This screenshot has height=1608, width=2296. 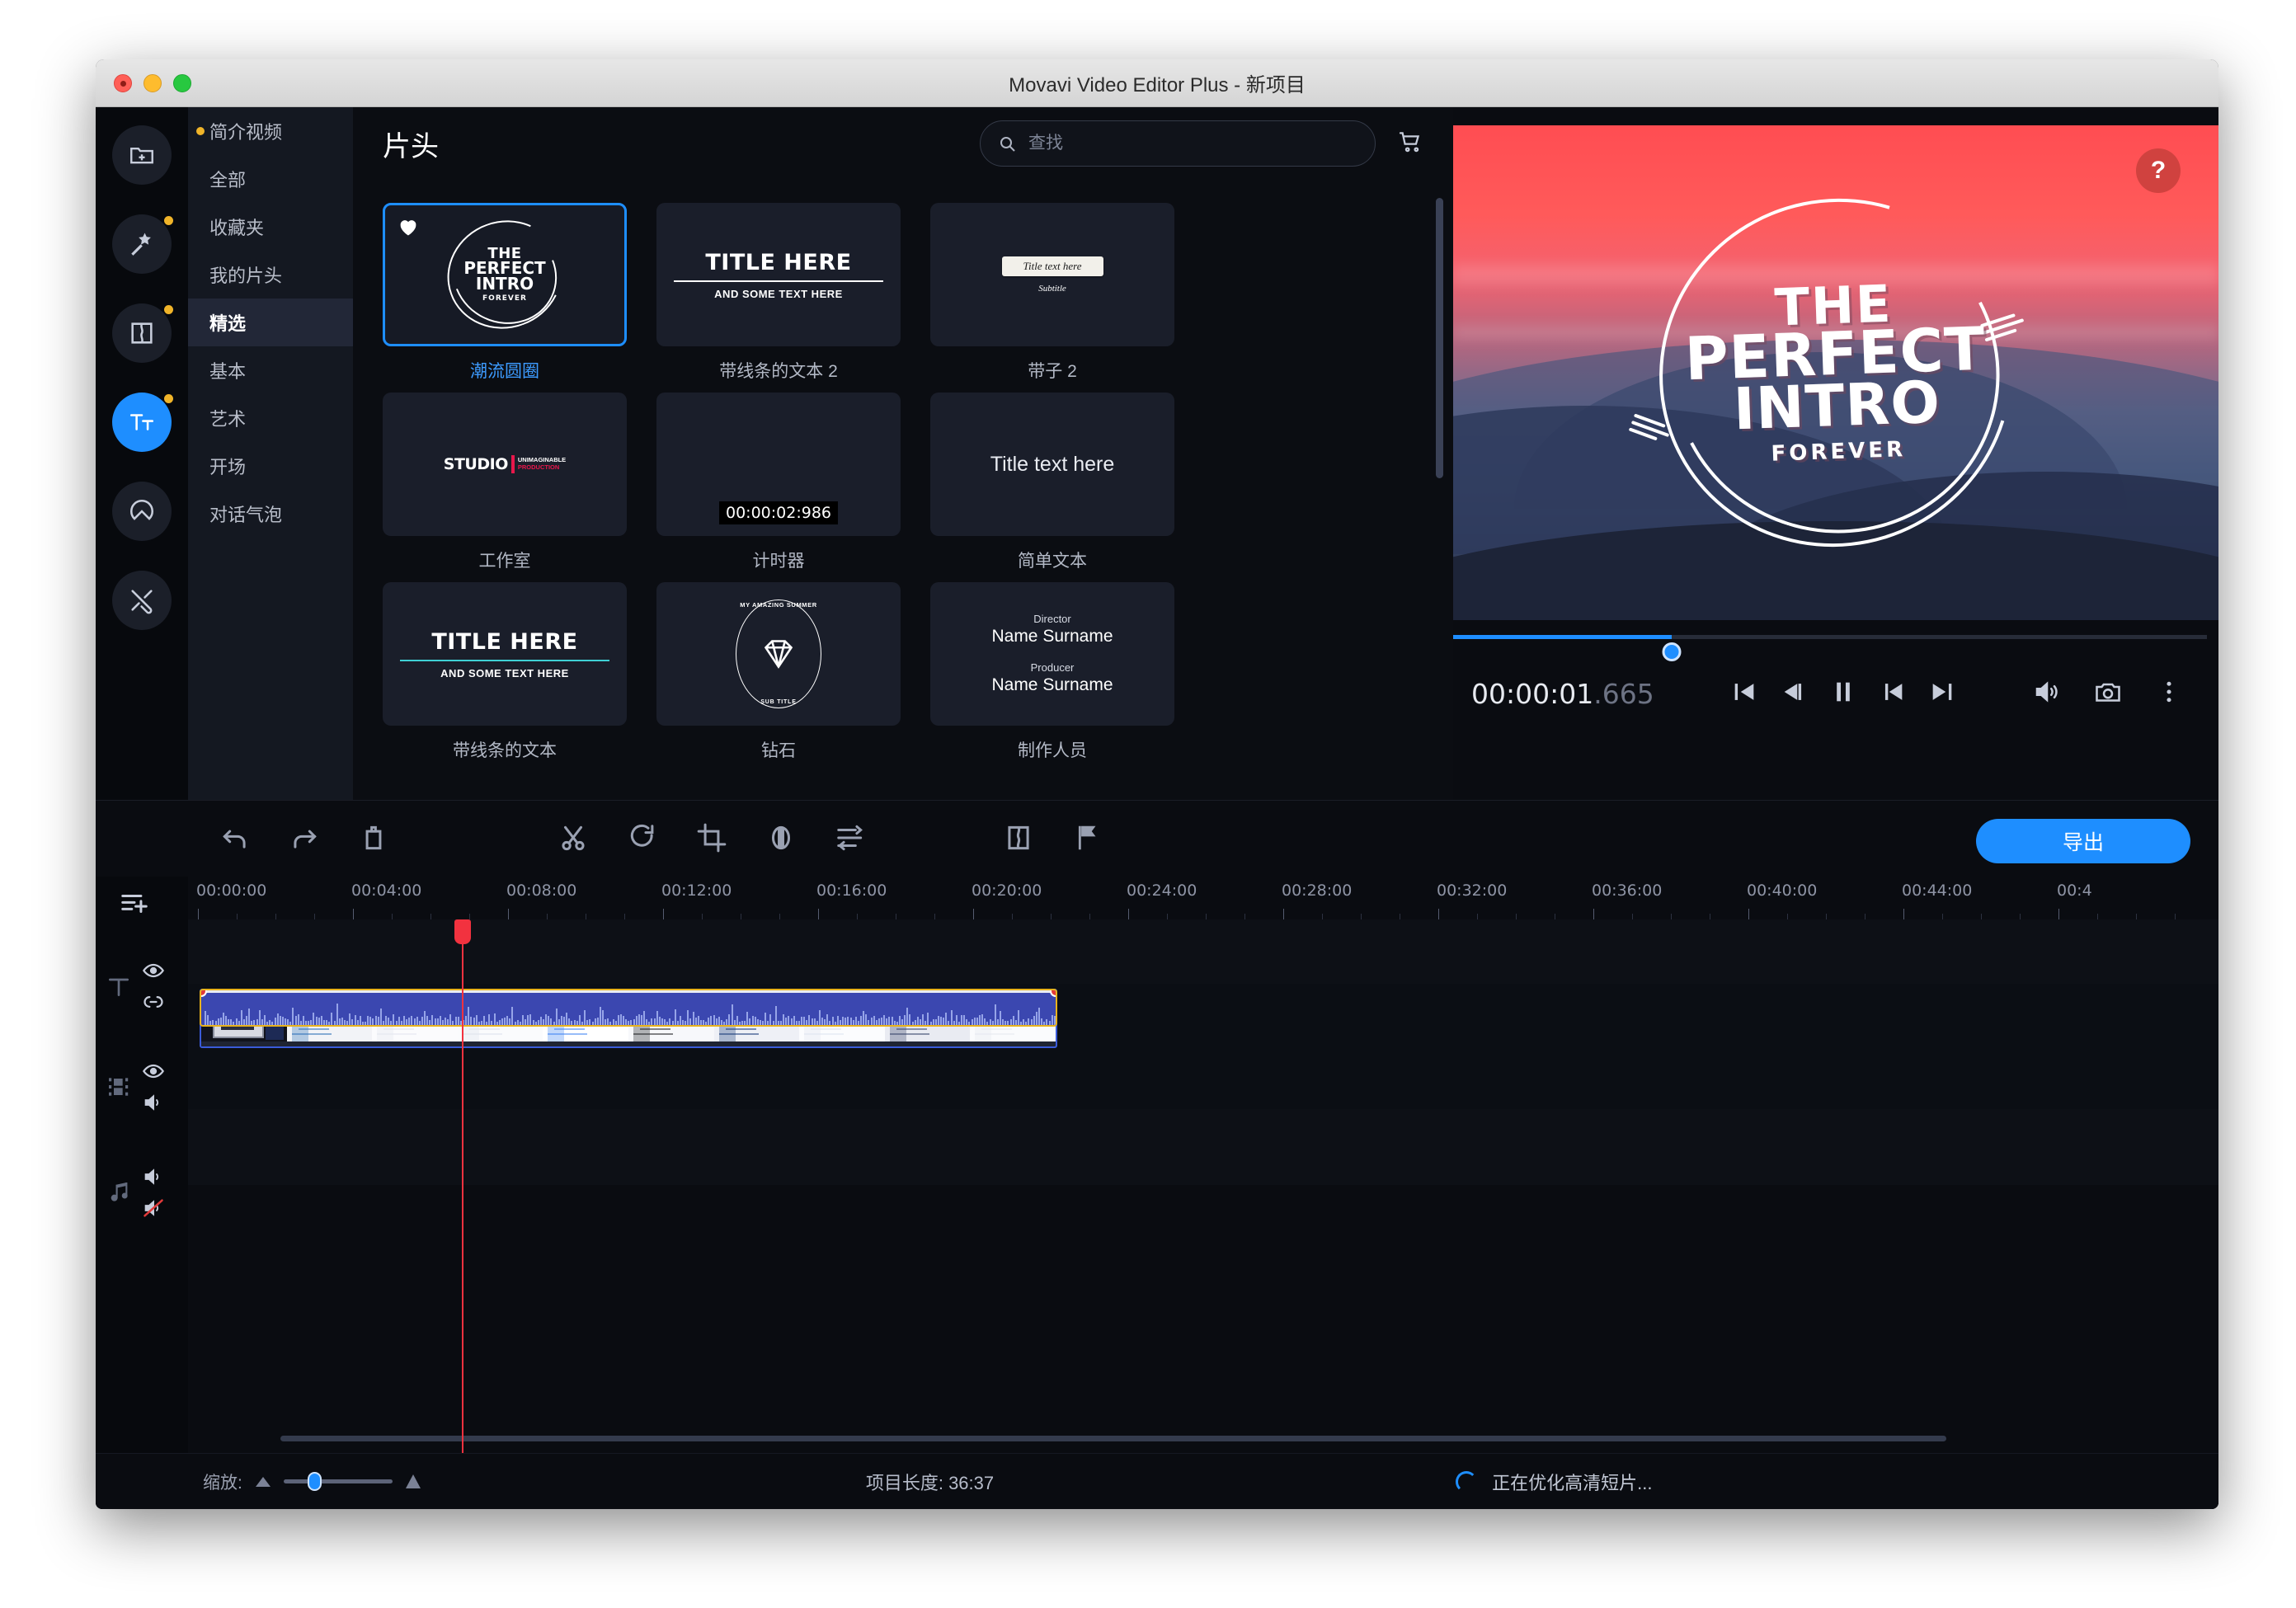 I want to click on rail-item-filters, so click(x=142, y=244).